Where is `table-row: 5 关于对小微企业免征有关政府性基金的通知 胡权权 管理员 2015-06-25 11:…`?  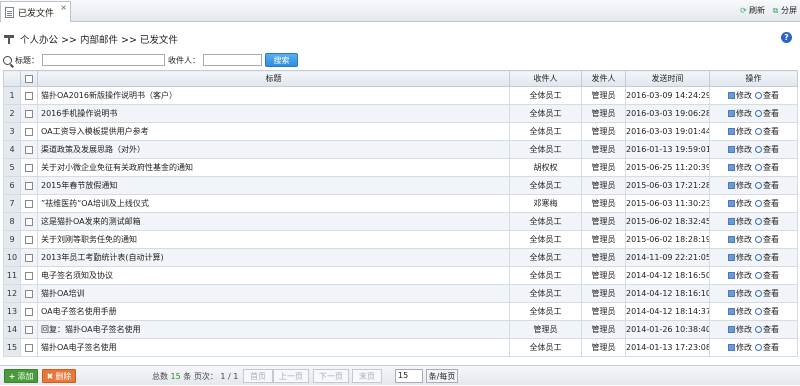
table-row: 5 关于对小微企业免征有关政府性基金的通知 胡权权 管理员 2015-06-25 11:… is located at coordinates (400, 167).